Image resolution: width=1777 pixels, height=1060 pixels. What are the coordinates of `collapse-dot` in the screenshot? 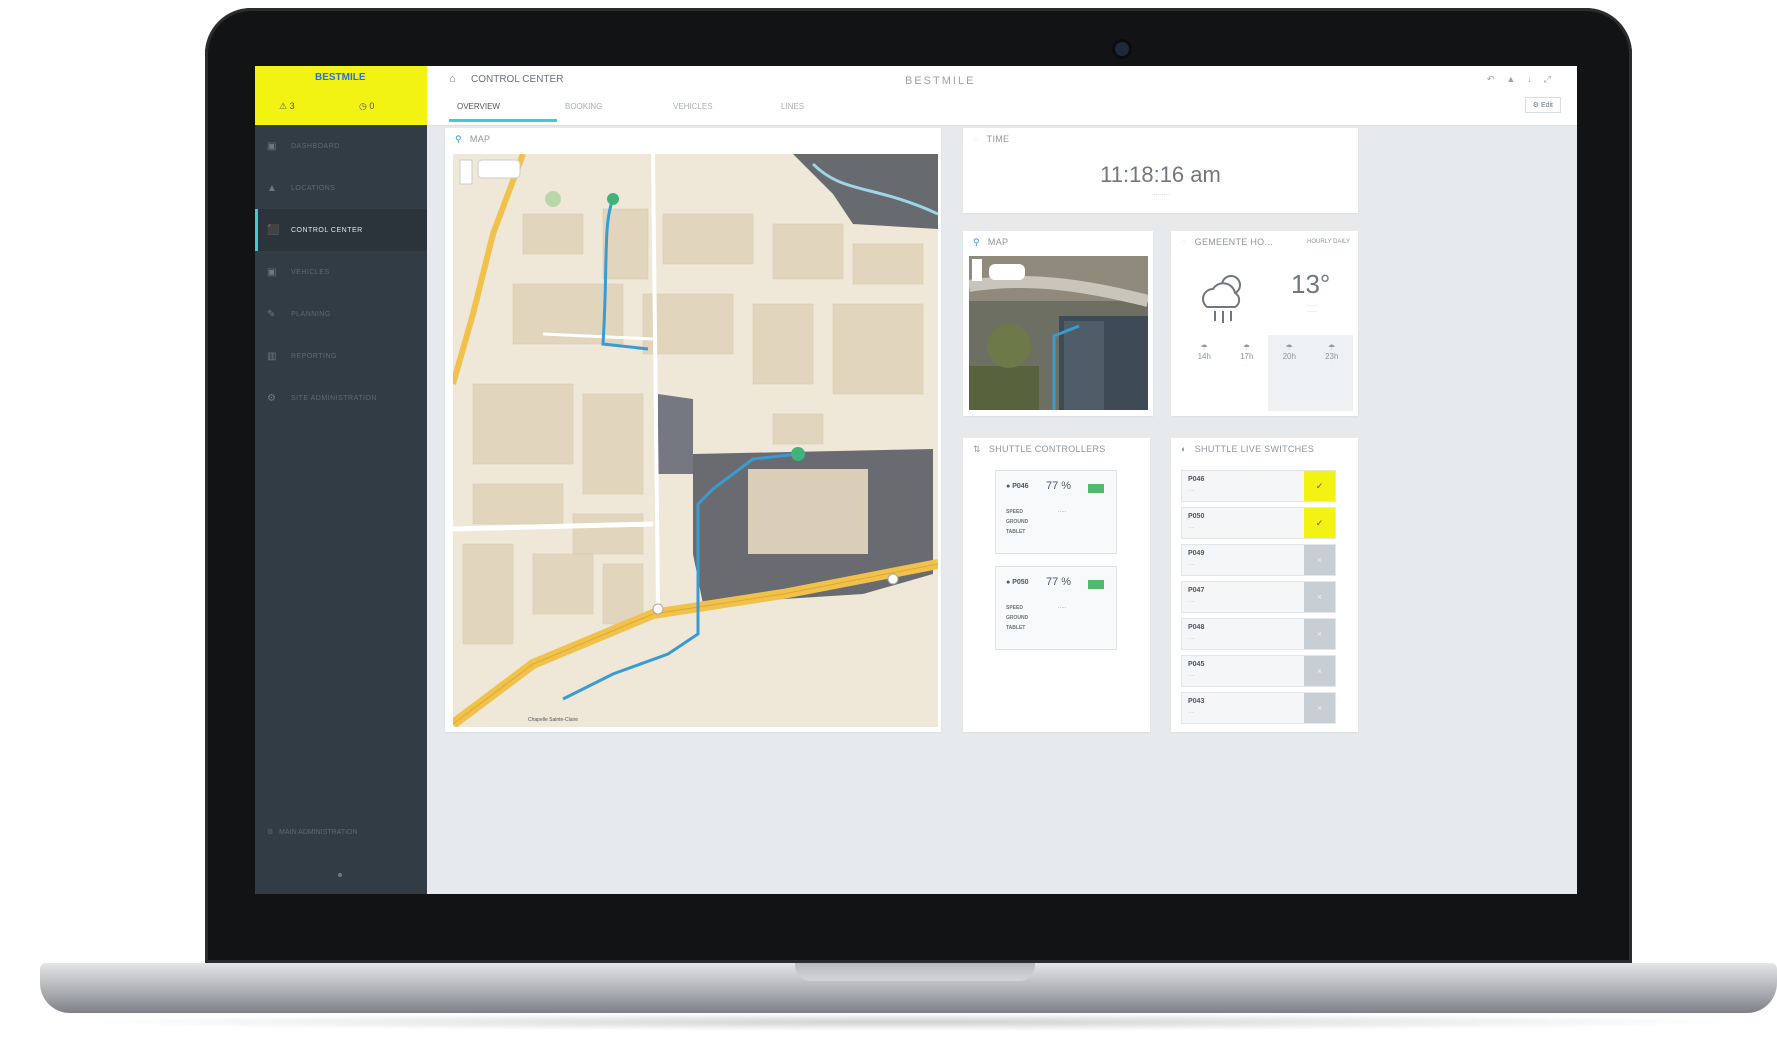 It's located at (340, 875).